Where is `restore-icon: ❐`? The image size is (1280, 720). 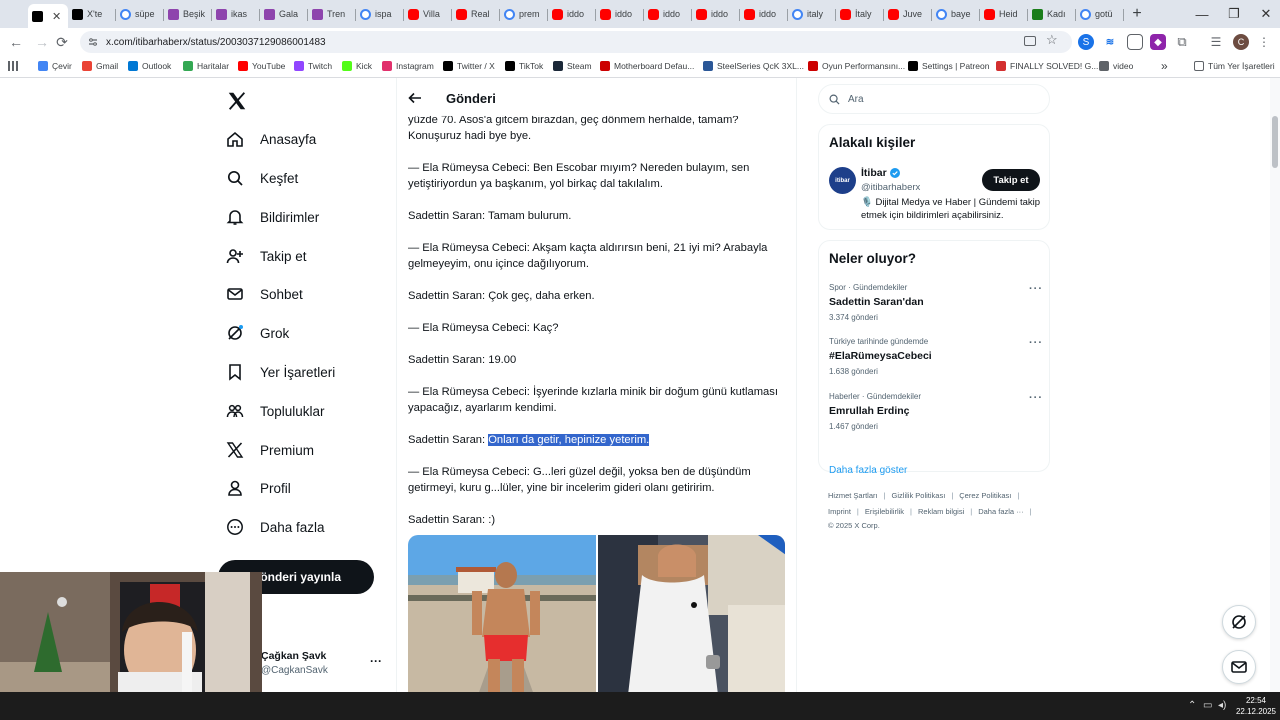
restore-icon: ❐ is located at coordinates (1234, 14).